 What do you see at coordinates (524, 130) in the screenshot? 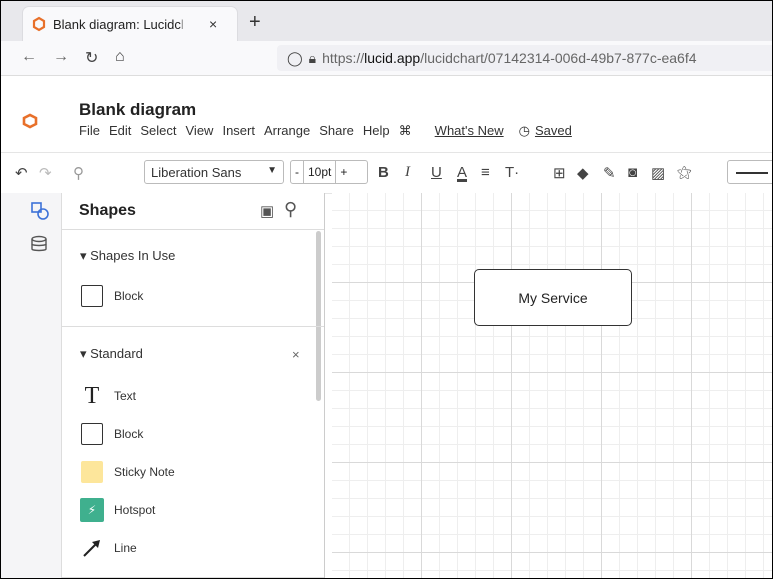
I see `clock-icon: ◷` at bounding box center [524, 130].